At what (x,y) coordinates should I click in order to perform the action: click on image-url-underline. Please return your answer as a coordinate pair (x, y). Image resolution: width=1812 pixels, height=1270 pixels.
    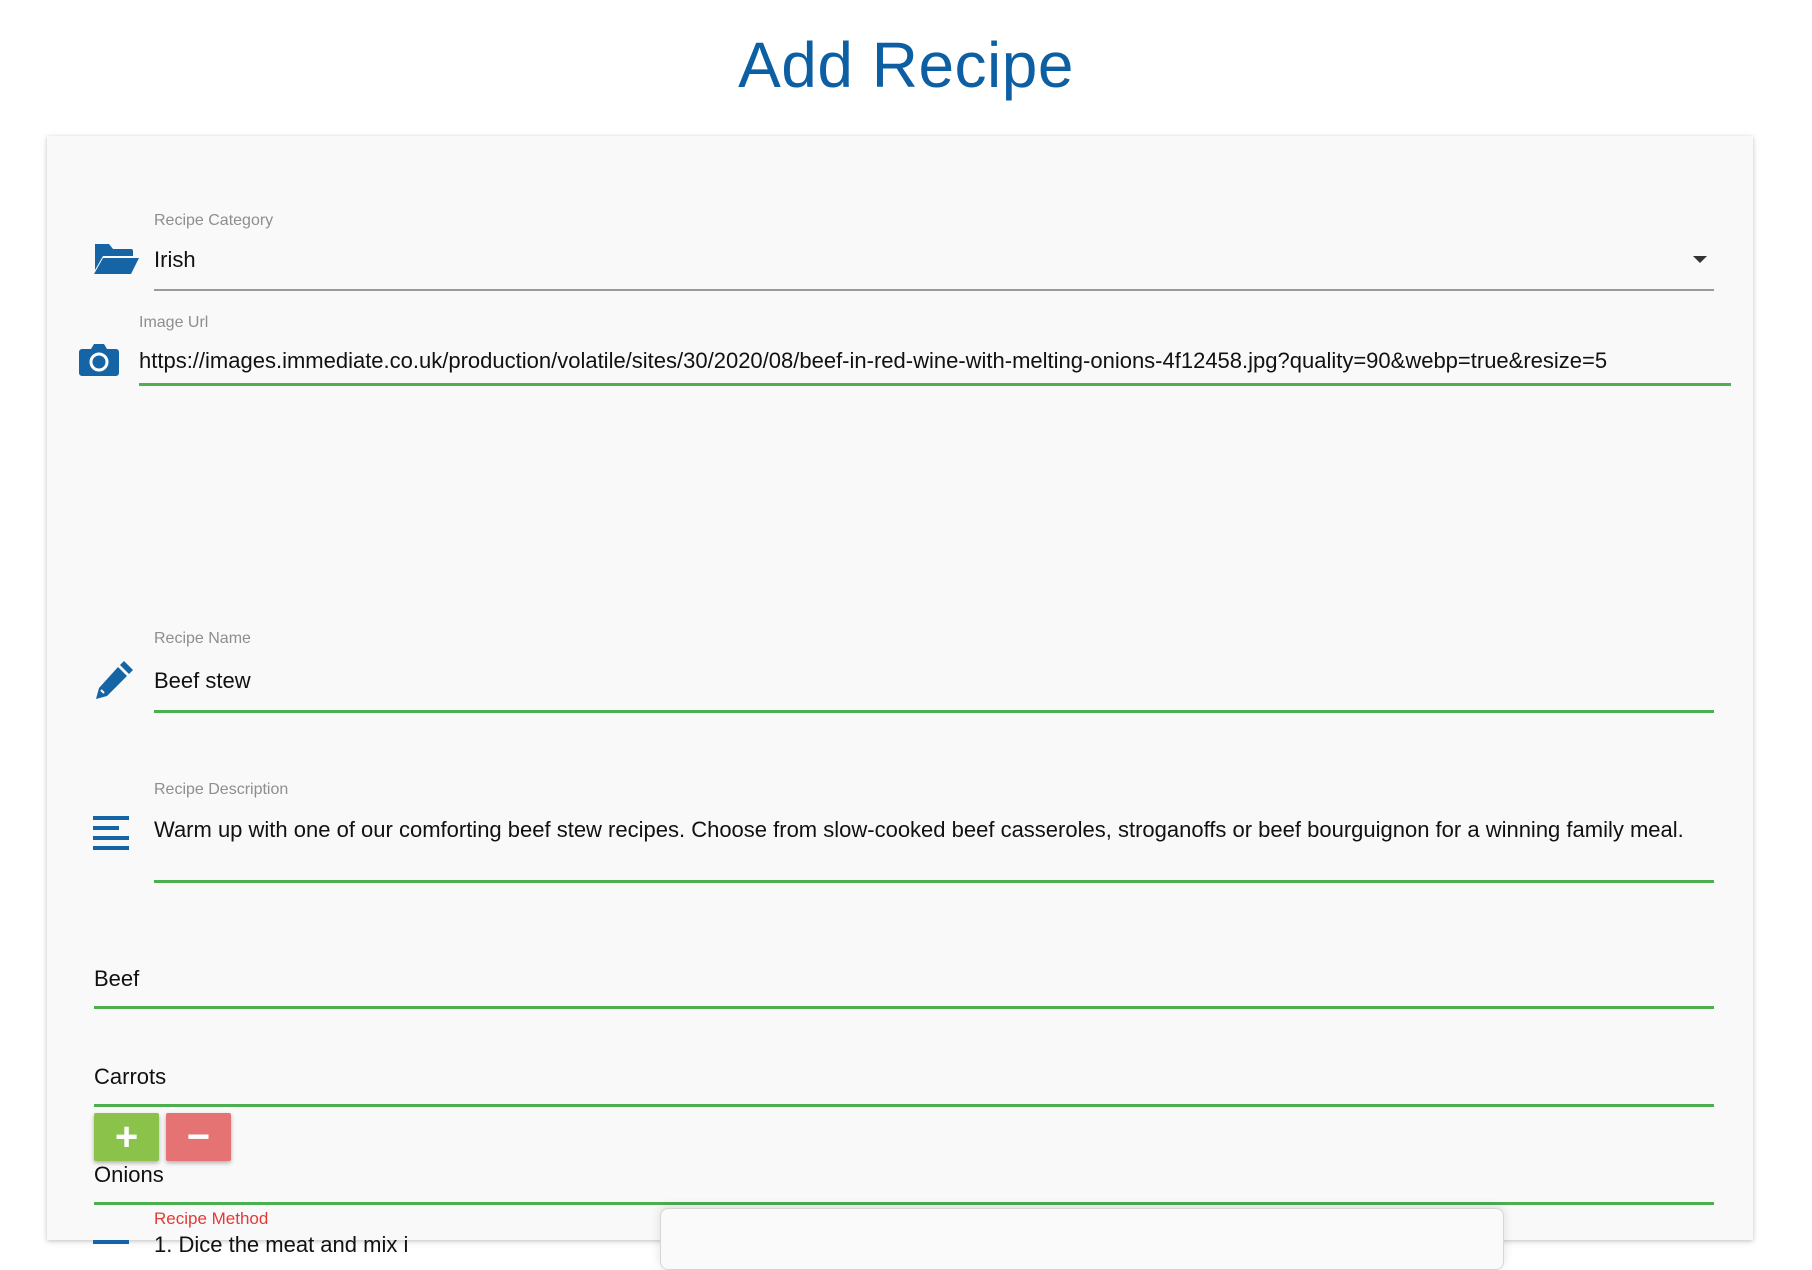
    Looking at the image, I should click on (935, 384).